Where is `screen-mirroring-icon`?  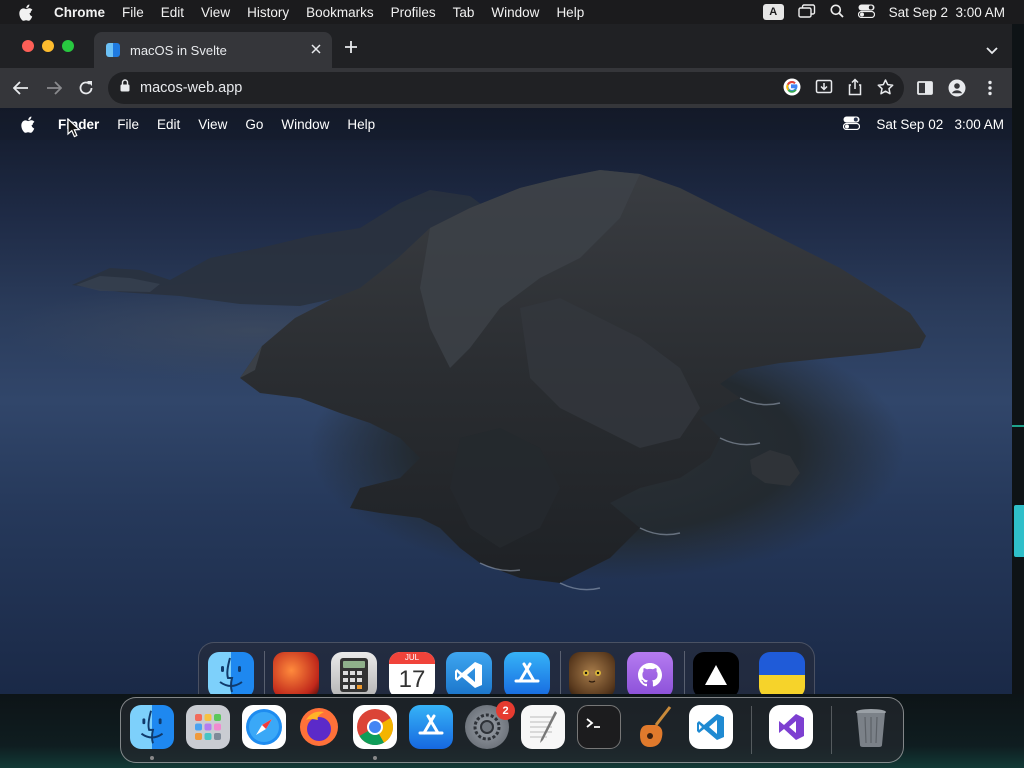 screen-mirroring-icon is located at coordinates (806, 12).